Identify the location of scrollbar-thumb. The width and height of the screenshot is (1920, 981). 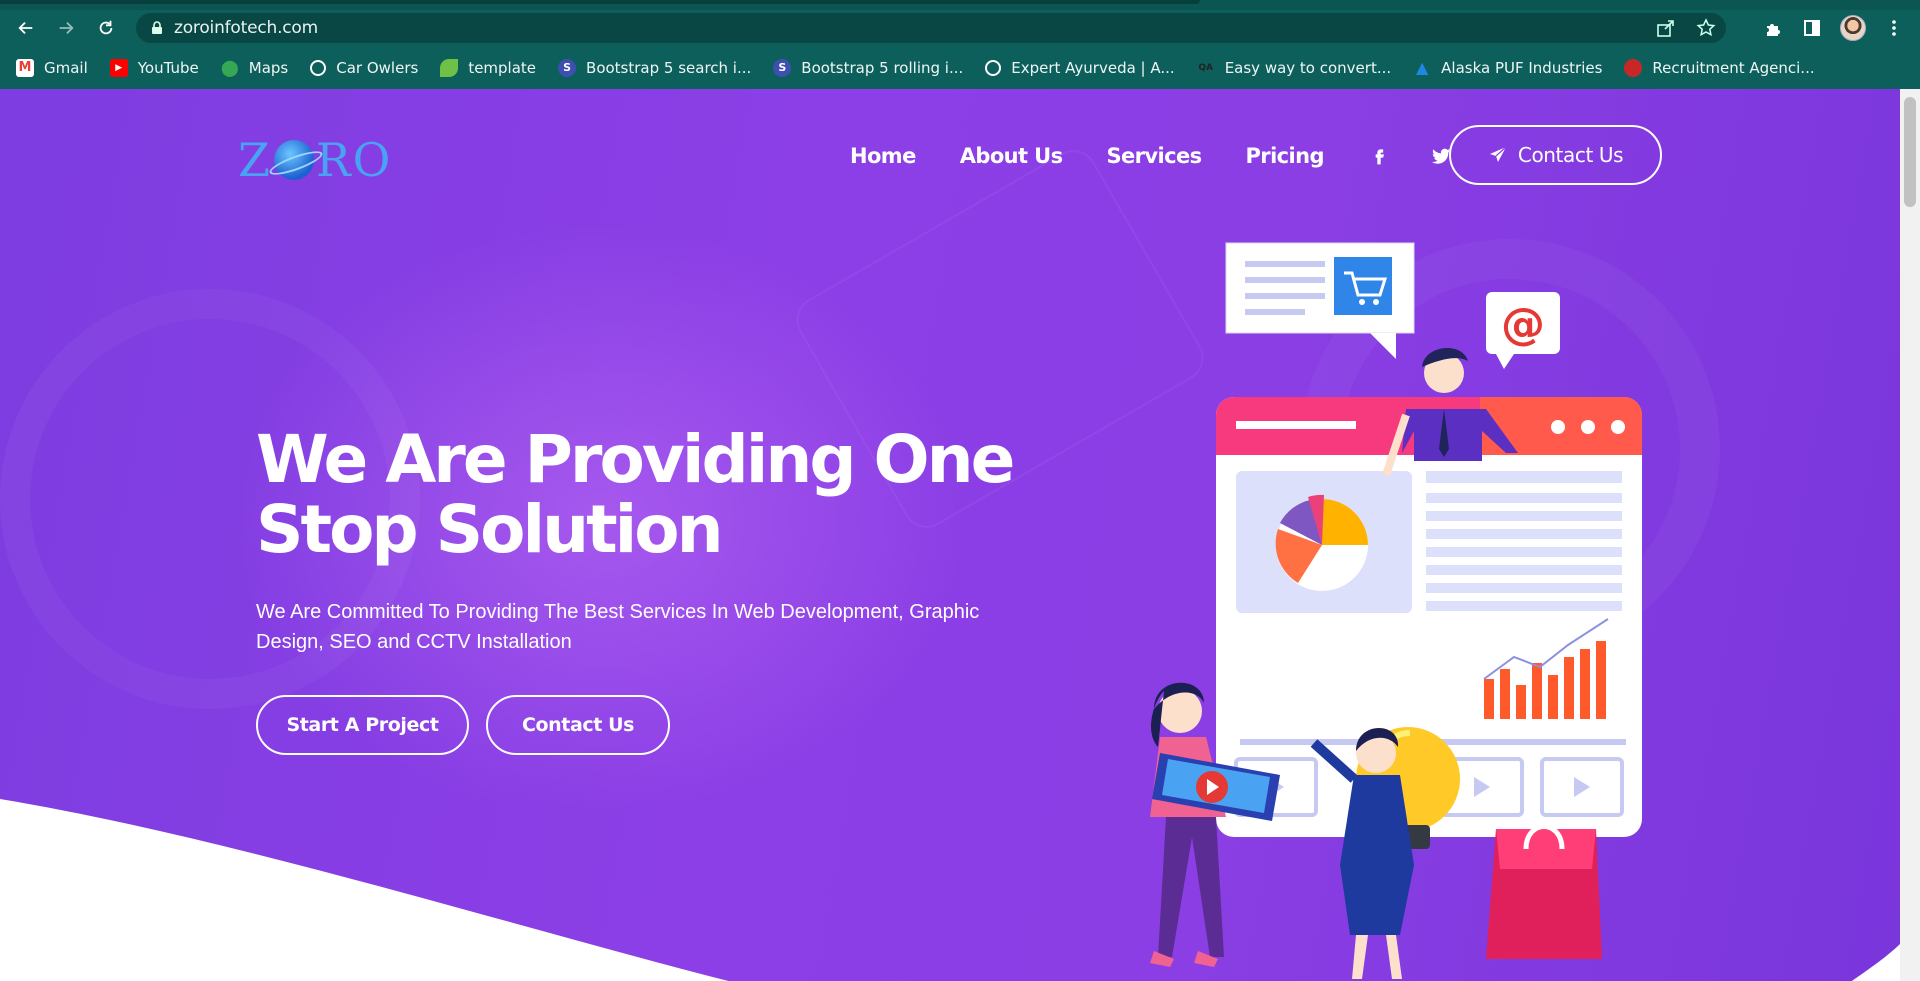
(1910, 152).